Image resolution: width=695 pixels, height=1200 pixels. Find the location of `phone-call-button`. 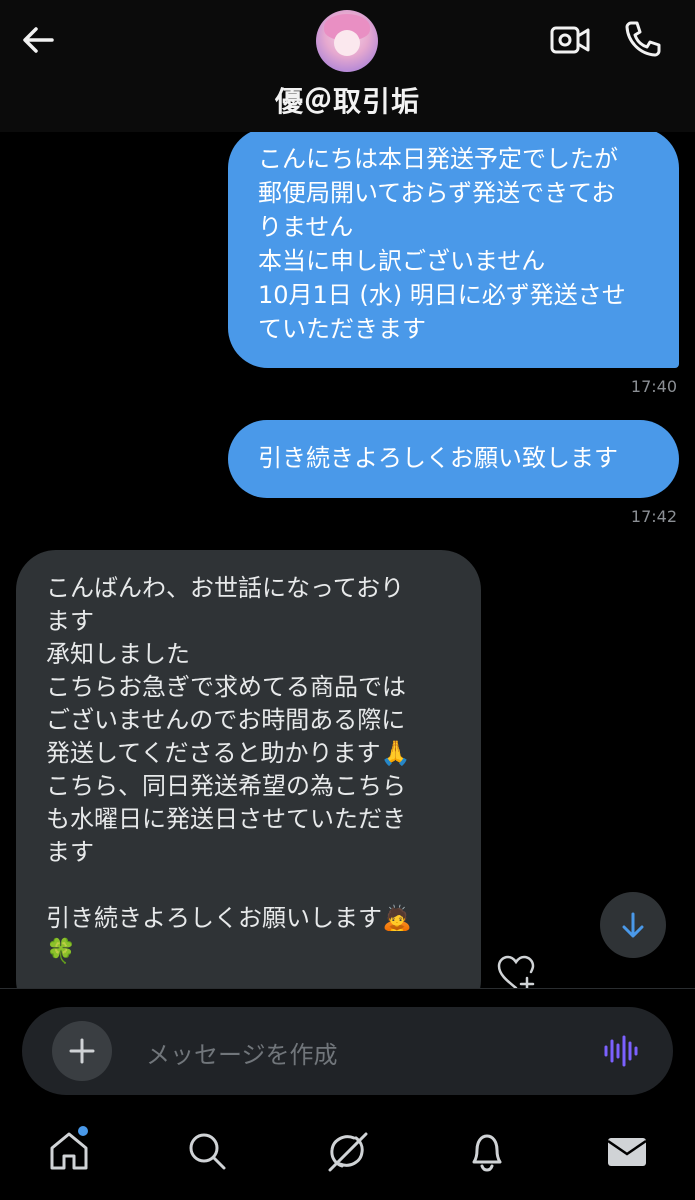

phone-call-button is located at coordinates (643, 39).